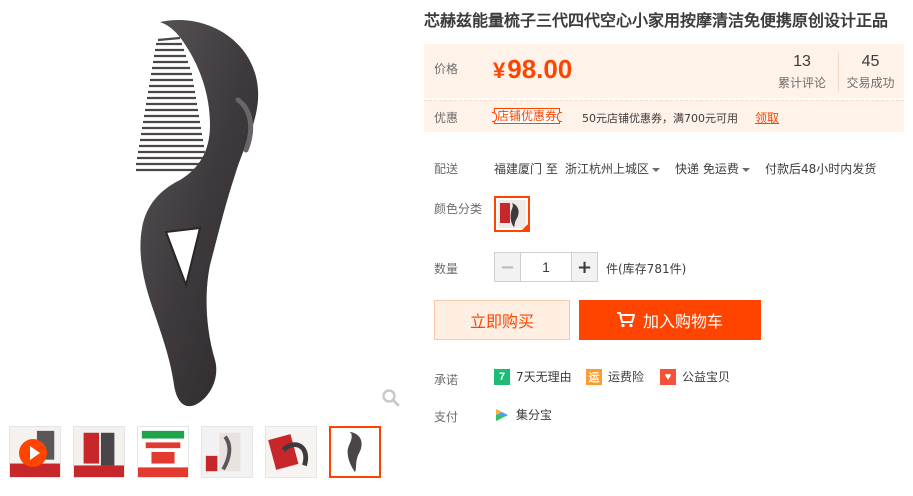 The width and height of the screenshot is (913, 496). I want to click on add-to-cart-button: 加入购物车, so click(670, 320).